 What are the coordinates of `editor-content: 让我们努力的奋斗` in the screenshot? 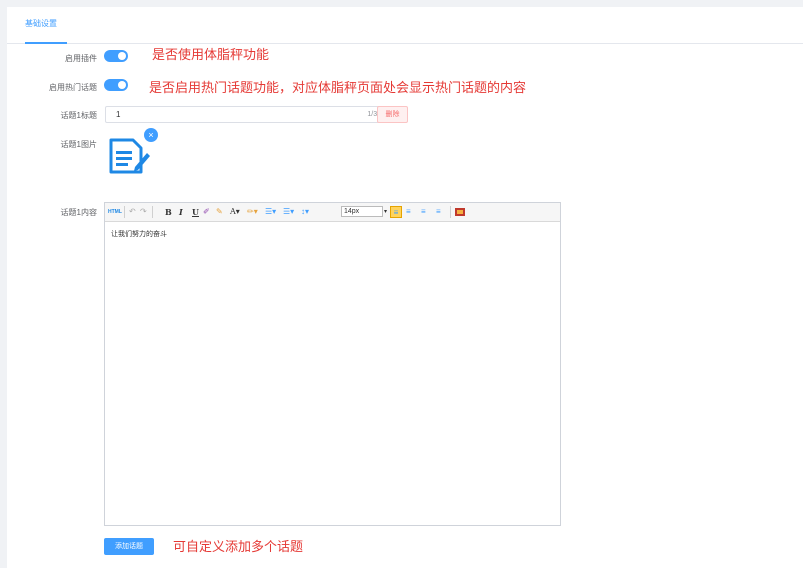 It's located at (139, 234).